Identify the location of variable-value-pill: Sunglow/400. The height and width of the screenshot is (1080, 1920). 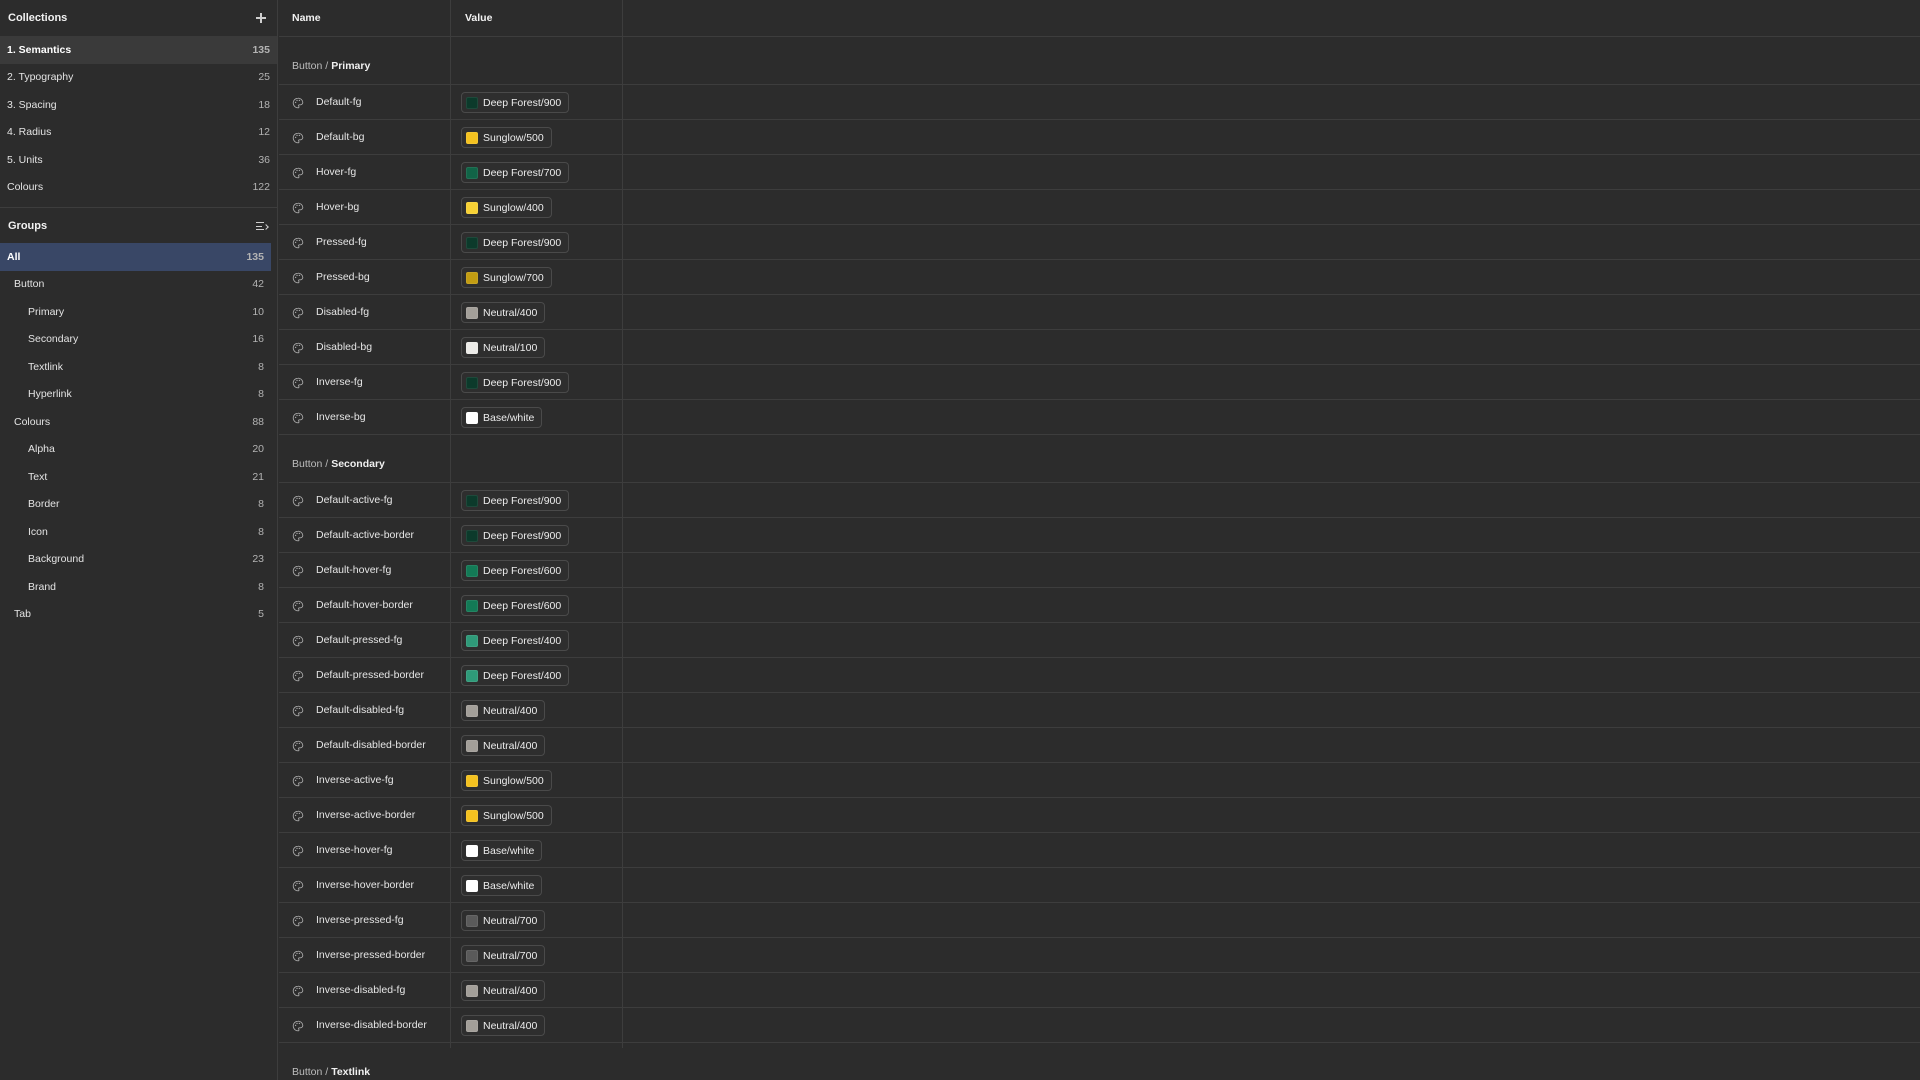
(506, 207).